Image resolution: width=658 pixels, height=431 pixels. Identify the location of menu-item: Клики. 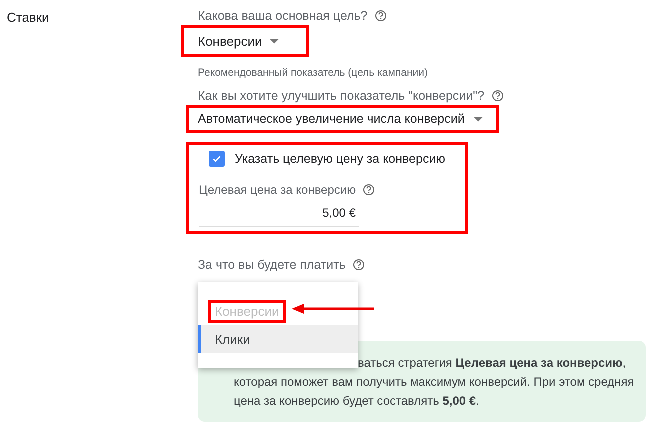
(278, 339).